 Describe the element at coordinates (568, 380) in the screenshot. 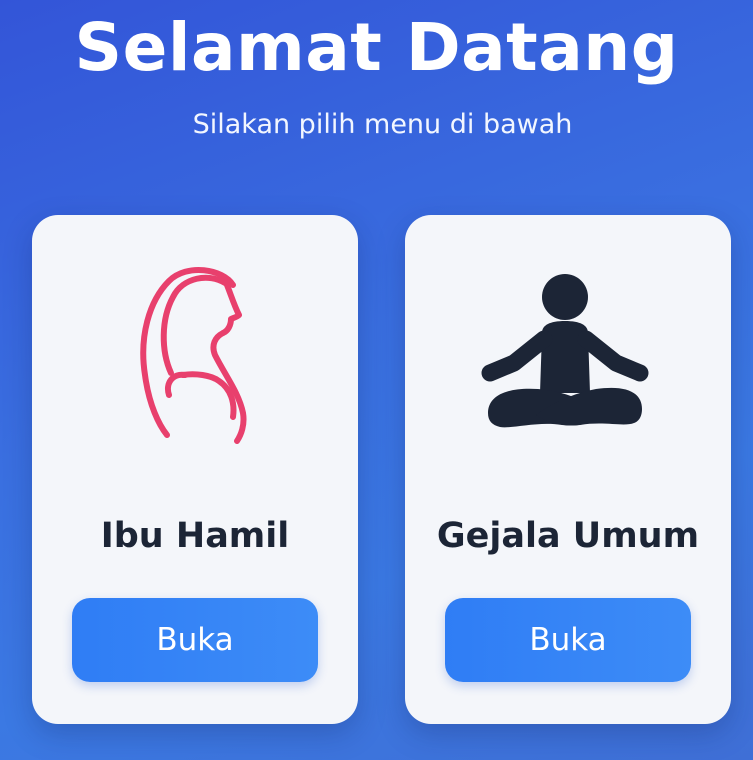

I see `meditating-person-icon` at that location.